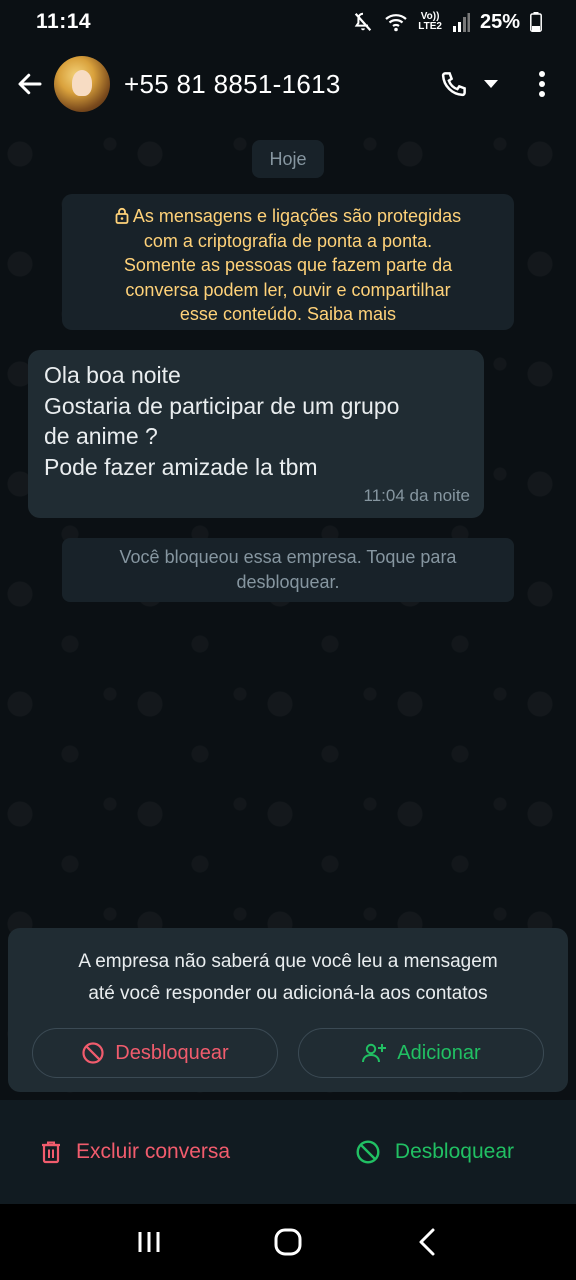 The width and height of the screenshot is (576, 1280). What do you see at coordinates (499, 21) in the screenshot?
I see `battery-percent: 25%` at bounding box center [499, 21].